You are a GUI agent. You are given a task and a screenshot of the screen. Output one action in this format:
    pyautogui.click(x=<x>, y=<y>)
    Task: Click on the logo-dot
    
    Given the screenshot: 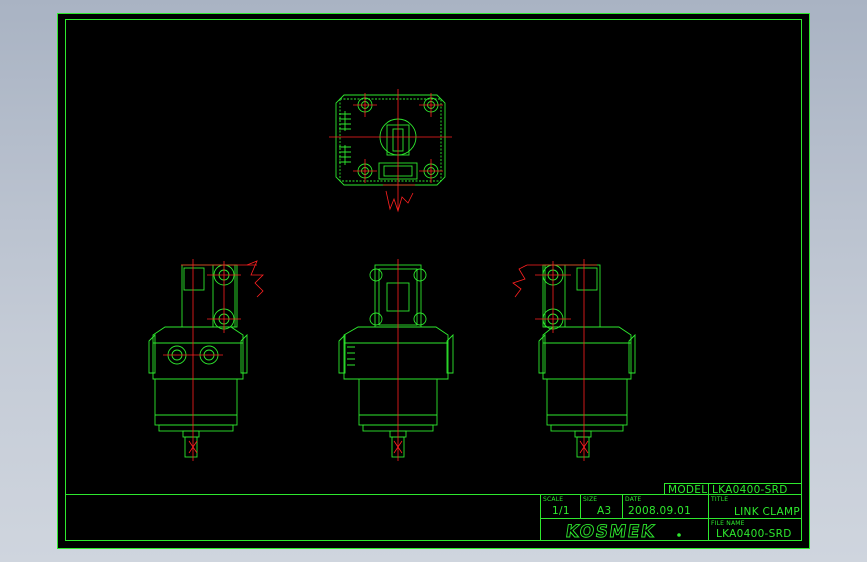 What is the action you would take?
    pyautogui.click(x=679, y=535)
    